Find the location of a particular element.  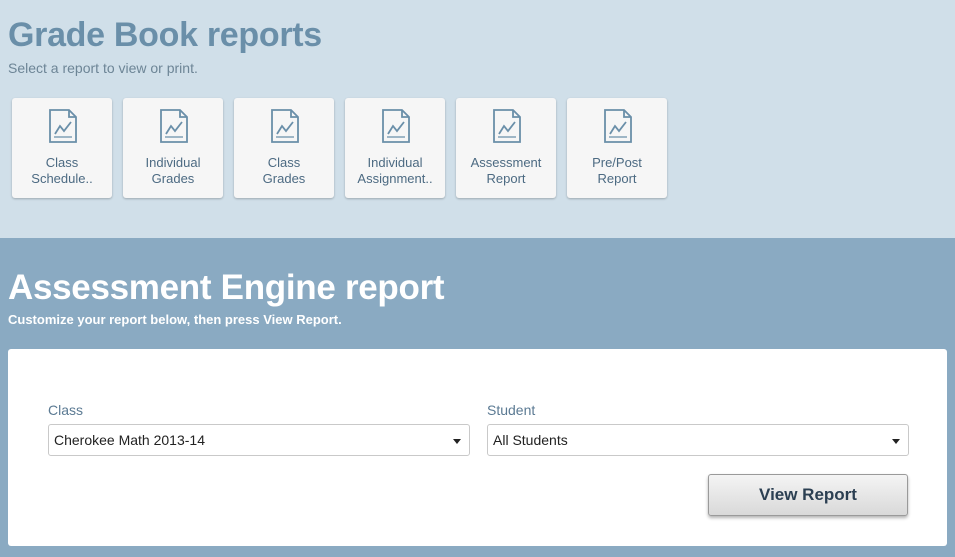

gradebook-subtitle: Select a report to view or print. is located at coordinates (103, 68).